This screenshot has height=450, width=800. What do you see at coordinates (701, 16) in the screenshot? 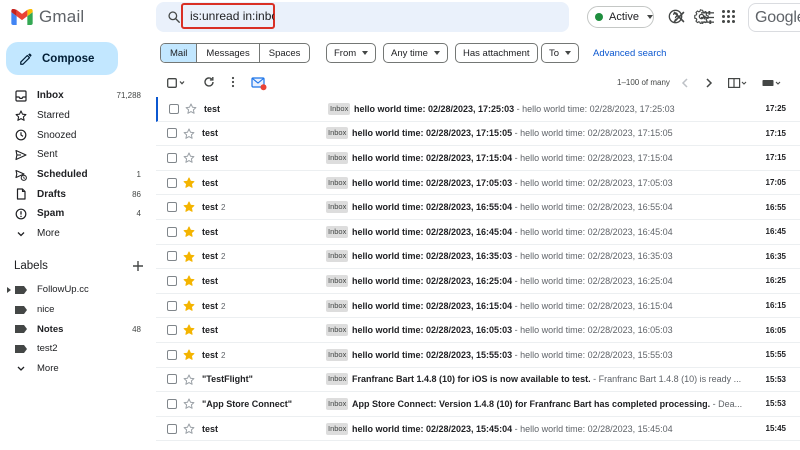
I see `settings-gear-icon` at bounding box center [701, 16].